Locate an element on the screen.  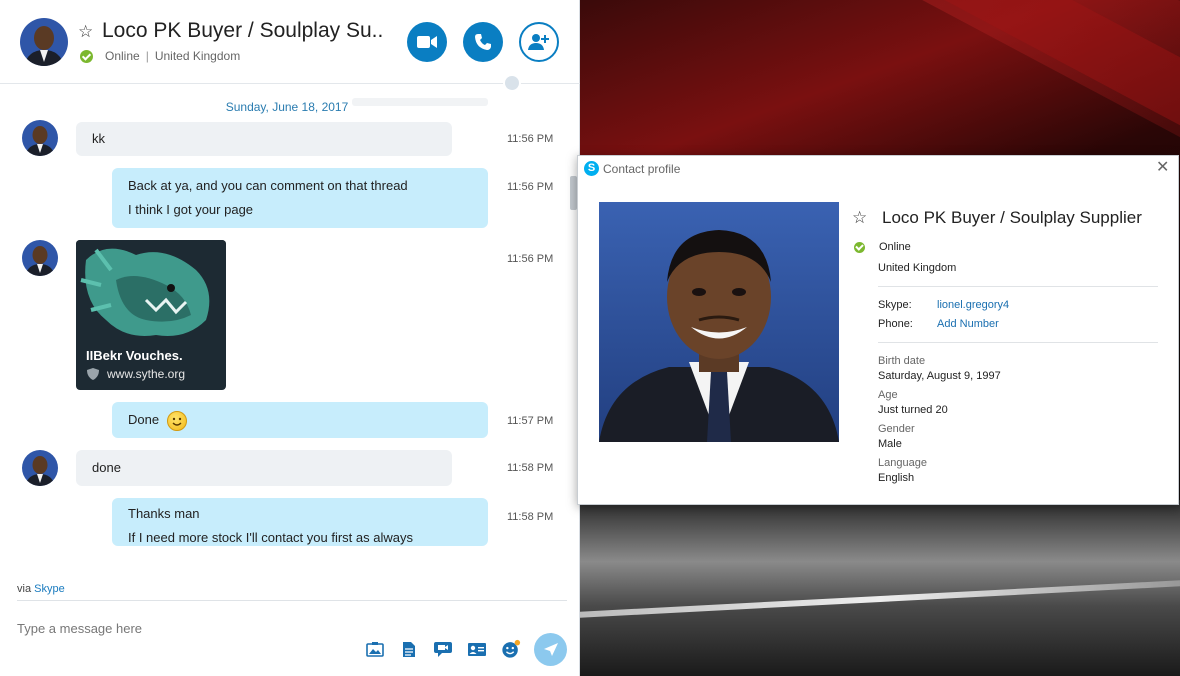
profile-country: United Kingdom is located at coordinates (917, 268).